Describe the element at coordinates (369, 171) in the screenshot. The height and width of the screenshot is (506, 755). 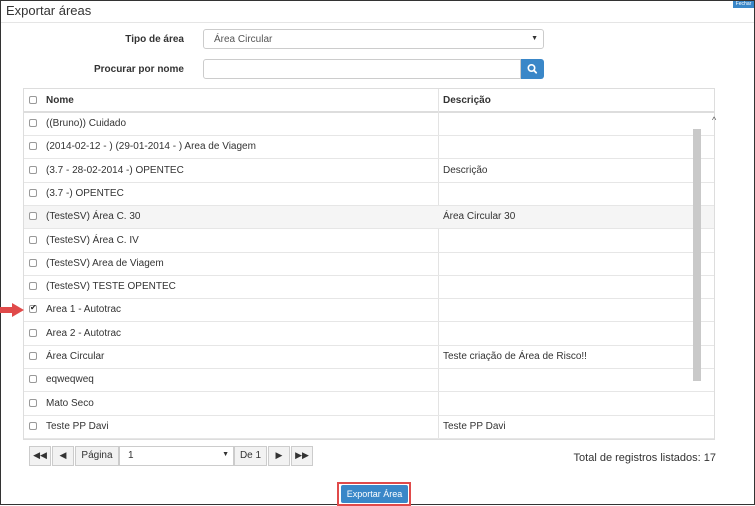
I see `table-row: (3.7 - 28-02-2014 -) OPENTEC Descrição` at that location.